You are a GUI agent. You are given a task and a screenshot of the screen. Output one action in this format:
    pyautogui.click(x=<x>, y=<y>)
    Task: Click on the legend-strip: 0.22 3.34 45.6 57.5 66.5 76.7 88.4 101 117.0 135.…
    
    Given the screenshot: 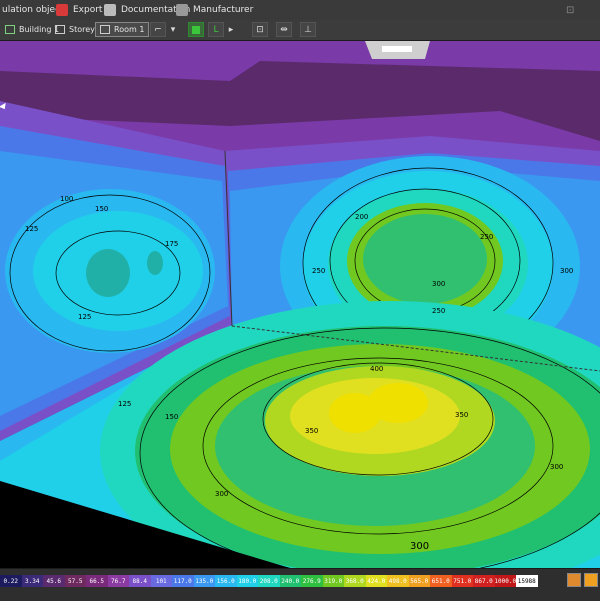 What is the action you would take?
    pyautogui.click(x=269, y=581)
    